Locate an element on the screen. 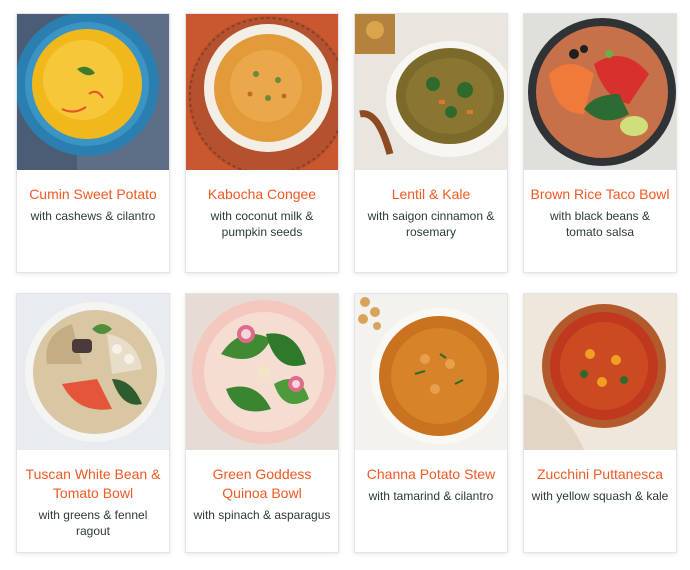  recipe-subtitle: with greens & fennel ragout is located at coordinates (93, 523).